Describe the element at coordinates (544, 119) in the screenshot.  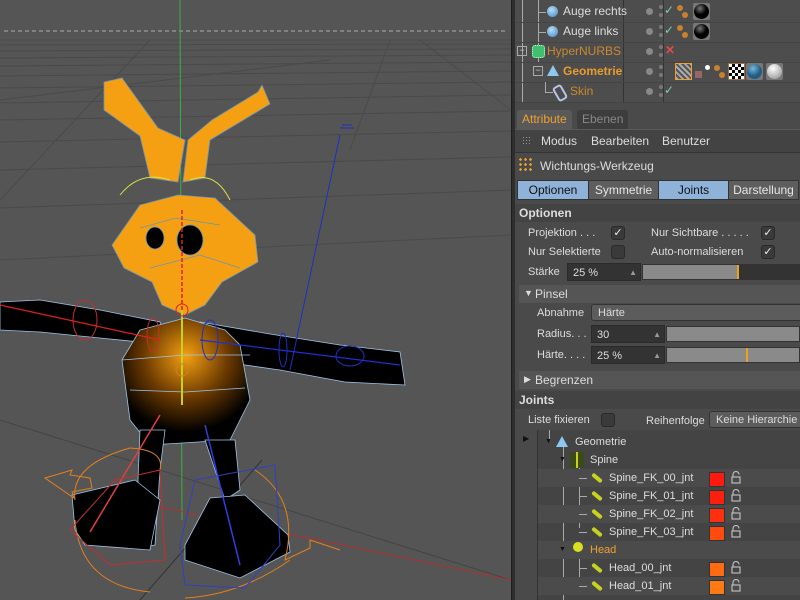
I see `tab-attribute: Attribute` at that location.